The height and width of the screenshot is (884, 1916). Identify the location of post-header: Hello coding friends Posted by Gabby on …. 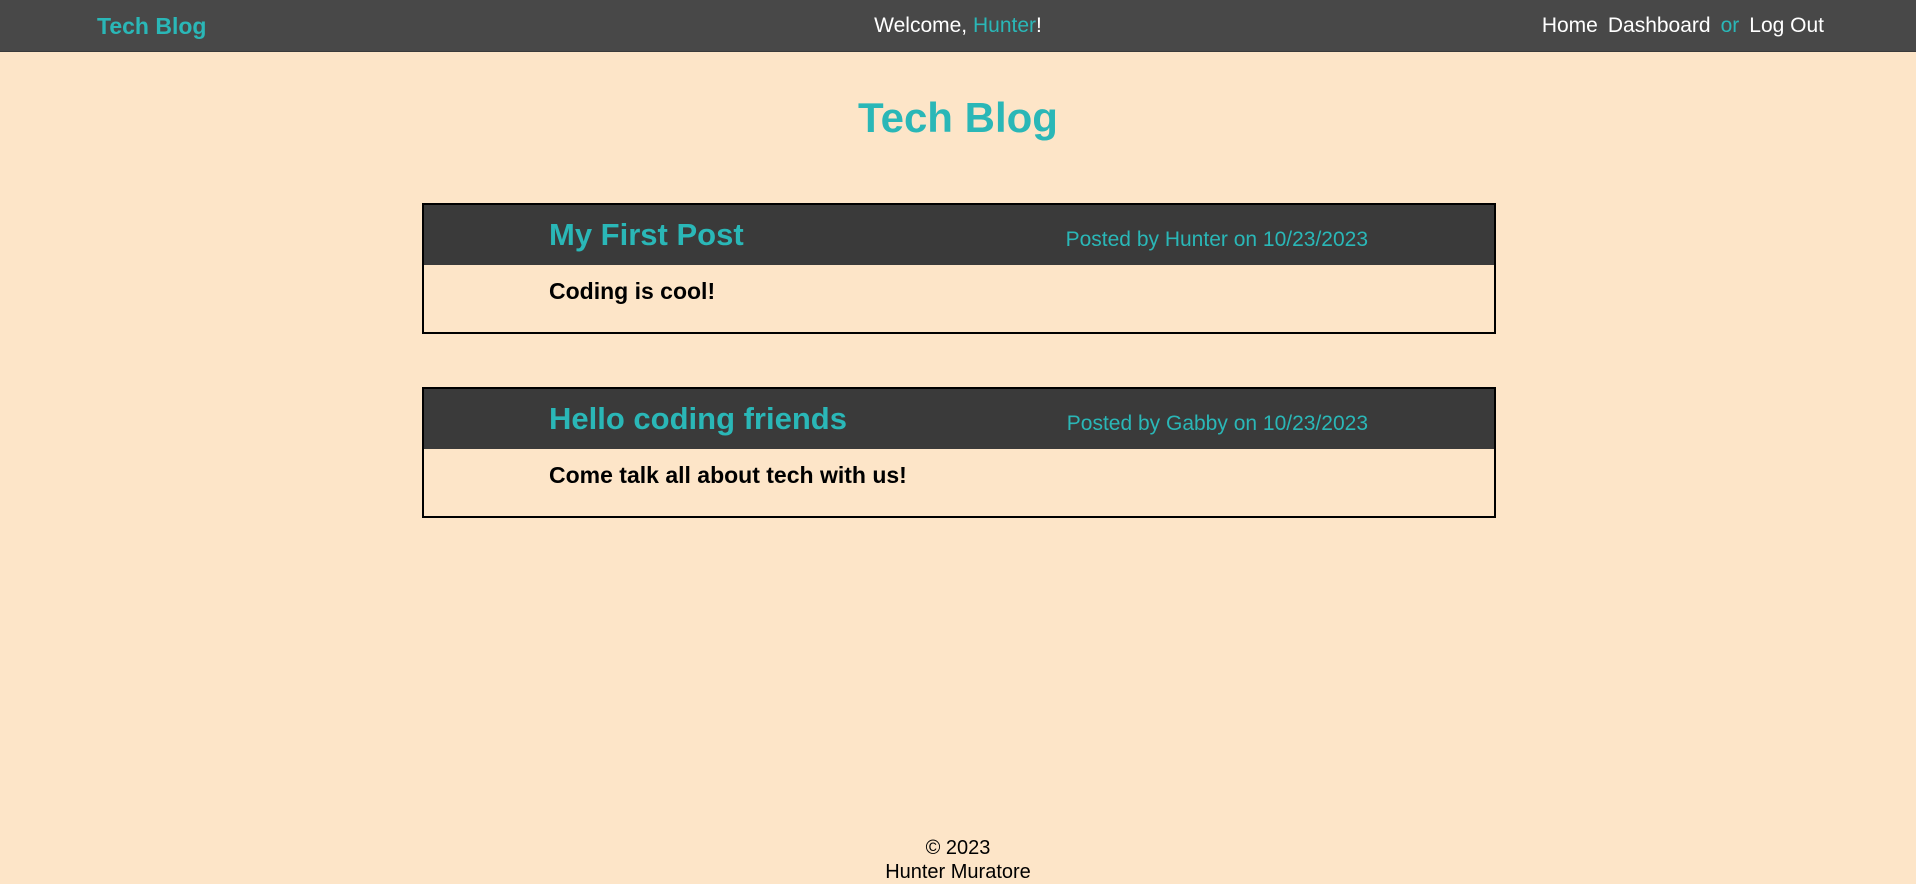
(959, 419).